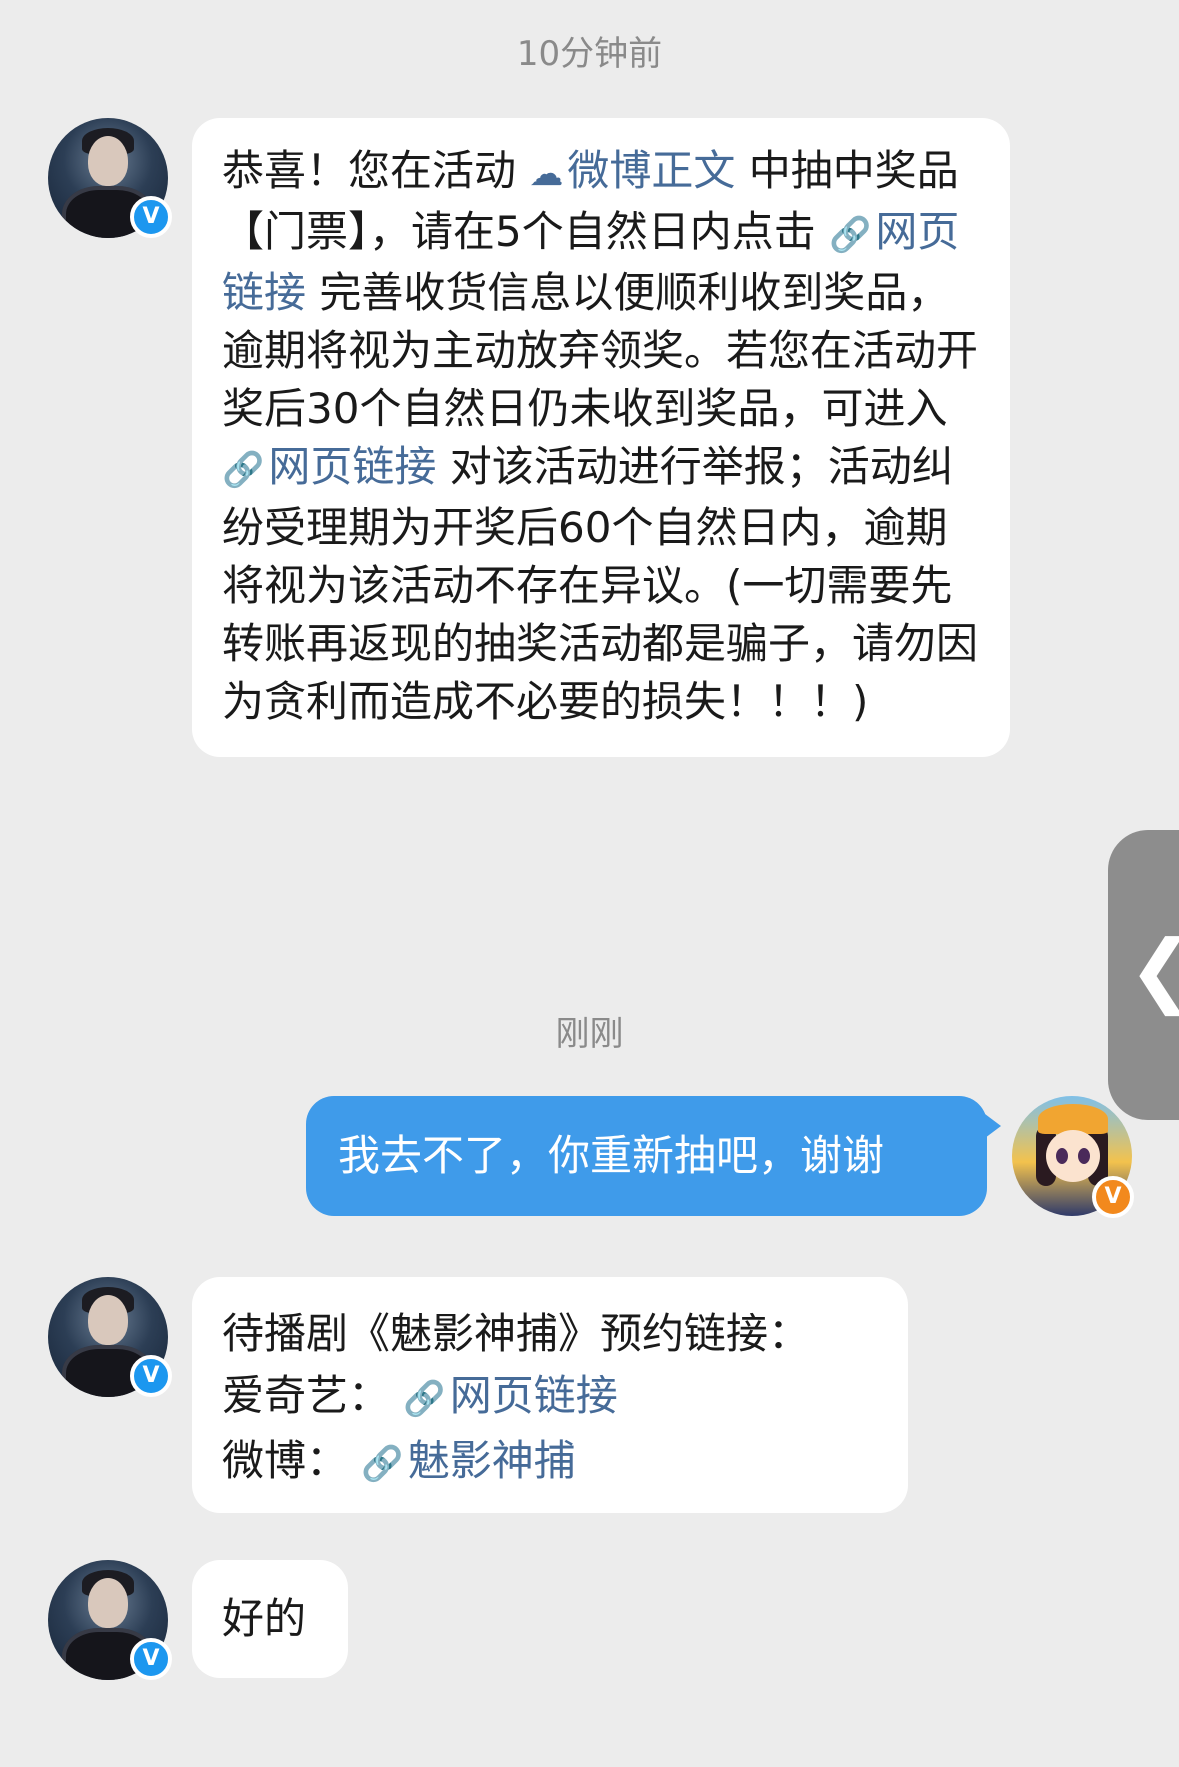 Image resolution: width=1179 pixels, height=1767 pixels. What do you see at coordinates (589, 54) in the screenshot?
I see `timestamp: 10分钟前` at bounding box center [589, 54].